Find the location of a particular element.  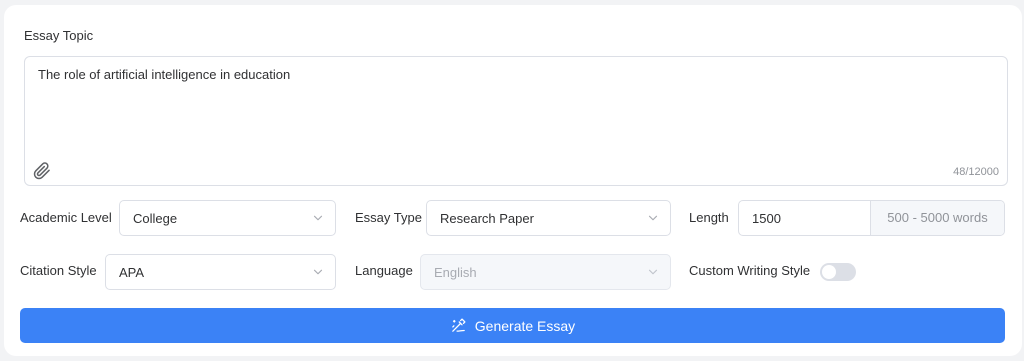

magic-pen-icon is located at coordinates (458, 325).